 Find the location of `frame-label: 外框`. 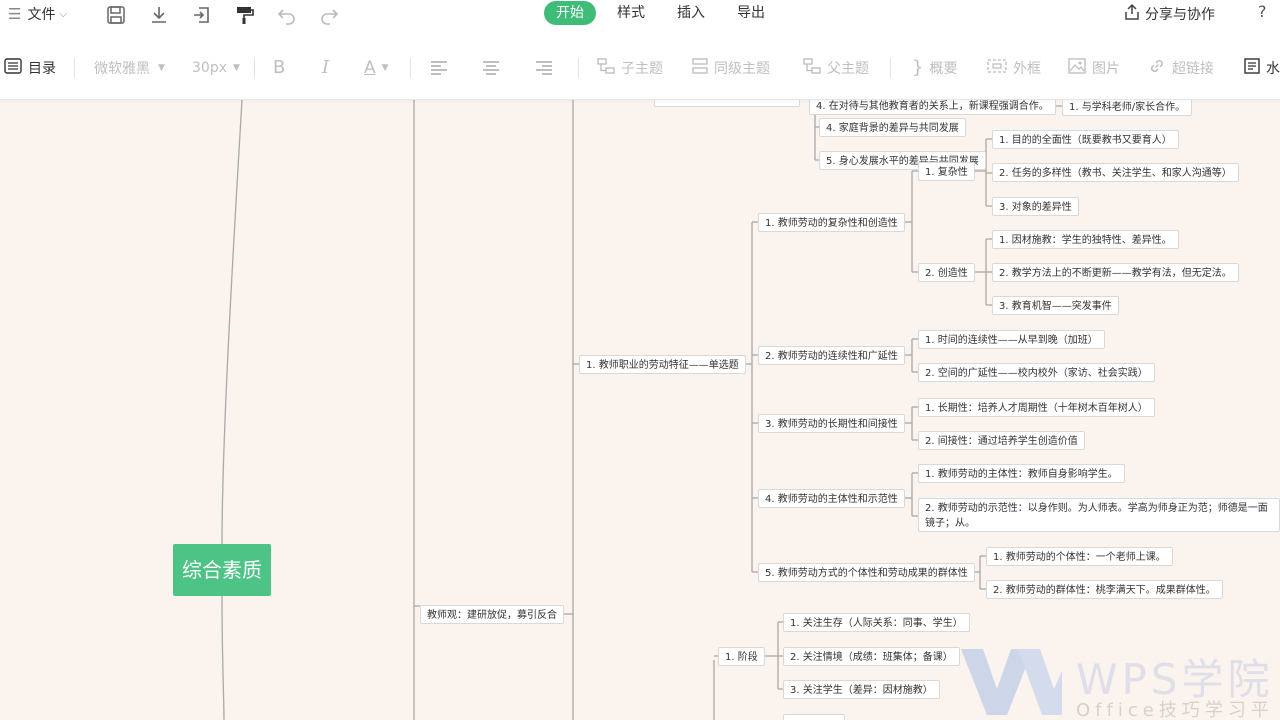

frame-label: 外框 is located at coordinates (1027, 68).